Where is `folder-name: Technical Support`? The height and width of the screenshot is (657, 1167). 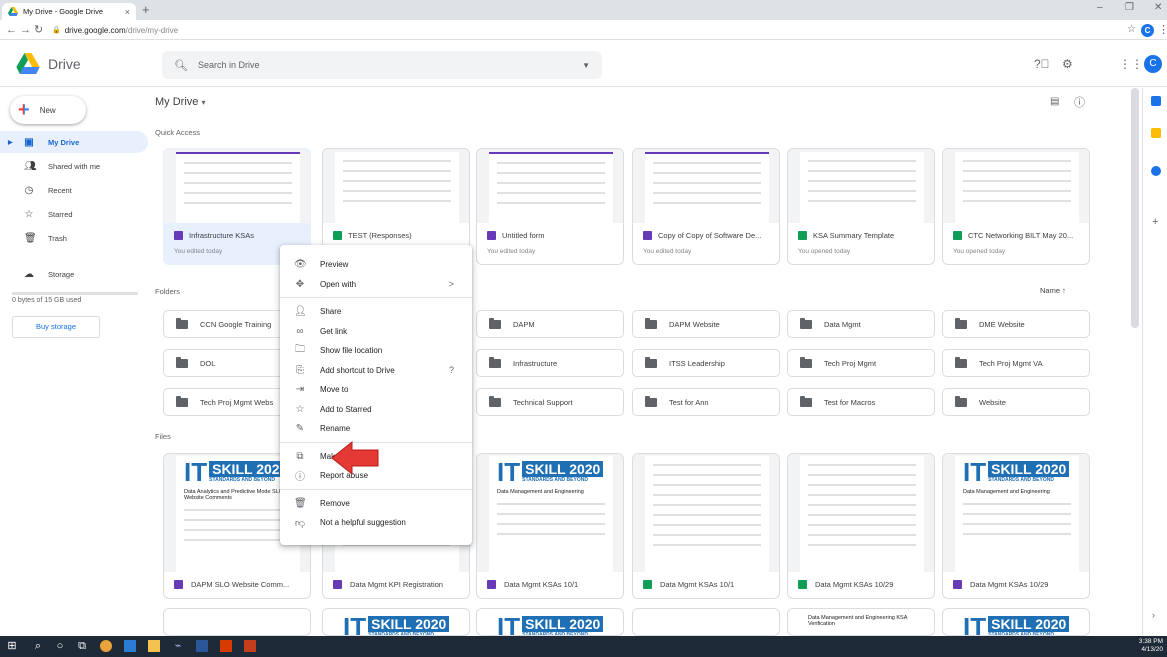 folder-name: Technical Support is located at coordinates (543, 402).